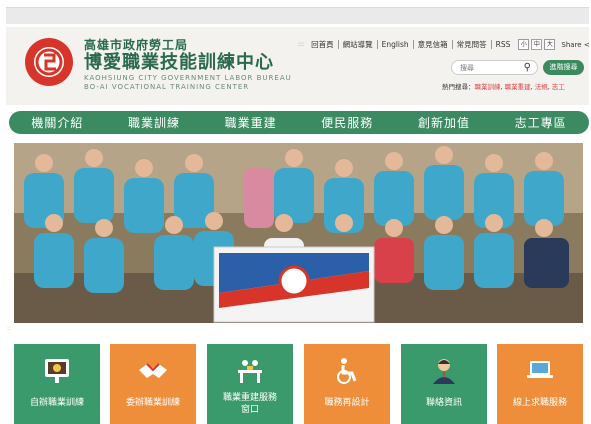 The image size is (591, 424). Describe the element at coordinates (550, 44) in the screenshot. I see `font-large-button: 大` at that location.